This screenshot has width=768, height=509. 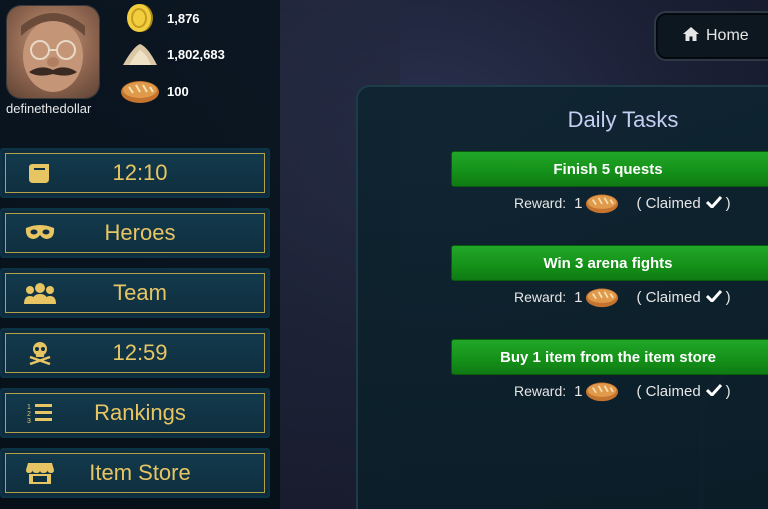 What do you see at coordinates (668, 391) in the screenshot?
I see `claimed-text-3: ( Claimed` at bounding box center [668, 391].